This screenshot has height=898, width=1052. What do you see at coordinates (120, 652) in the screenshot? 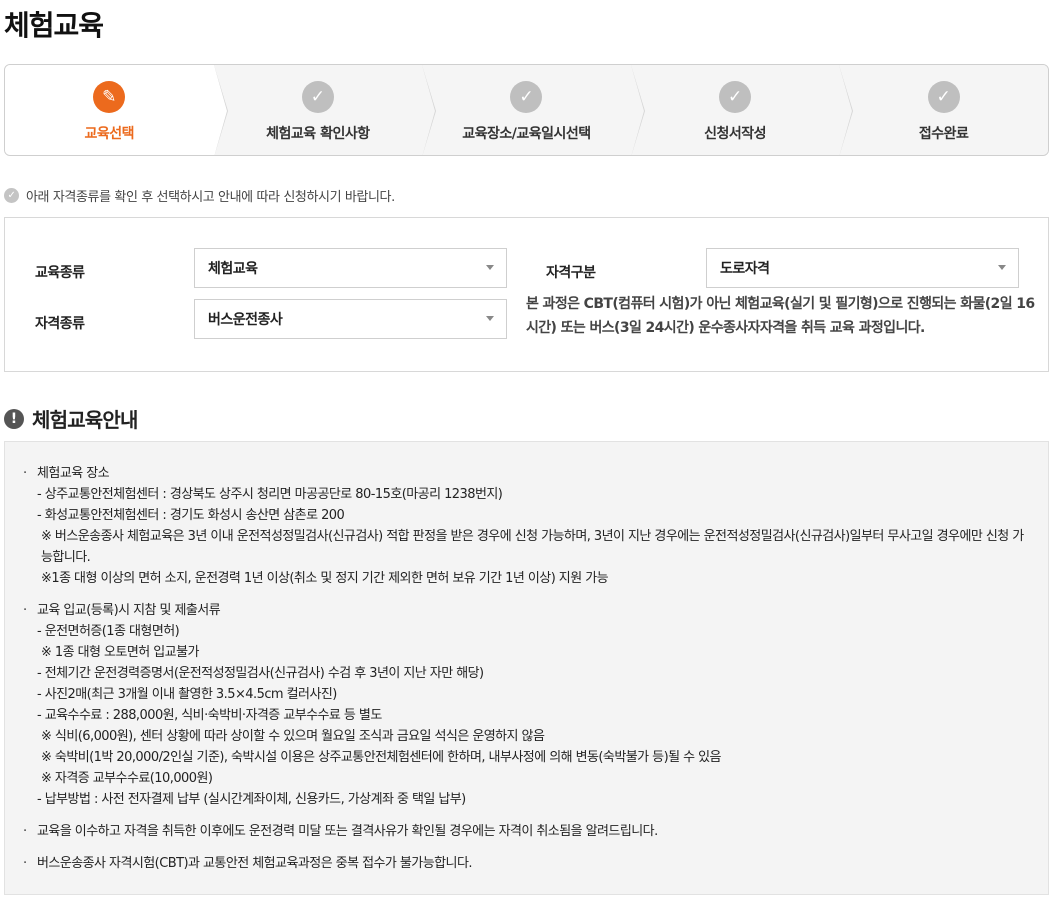
I see `docs-note: ※ 1종 대형 오토면허 입교불가` at bounding box center [120, 652].